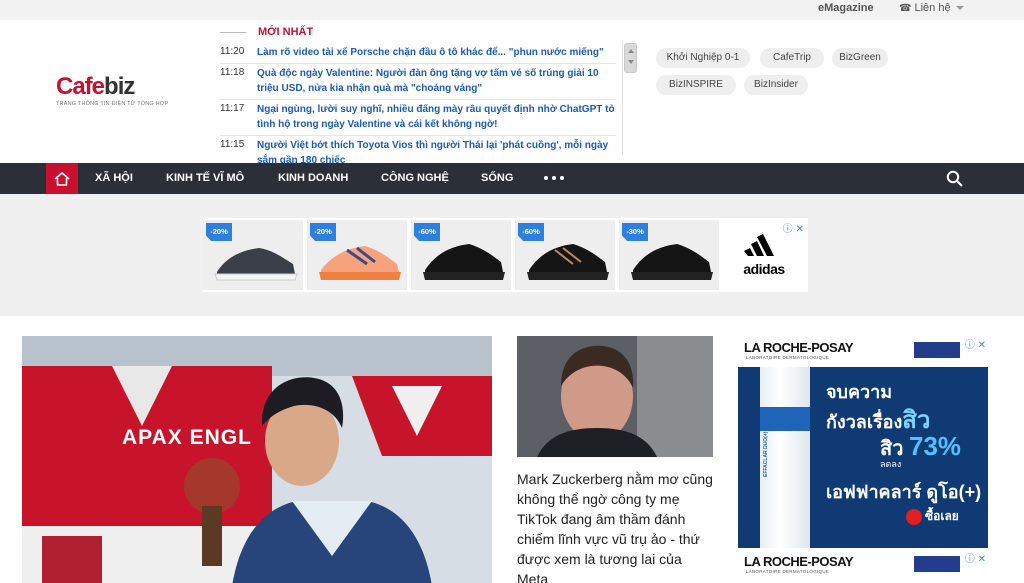  Describe the element at coordinates (629, 98) in the screenshot. I see `news-scrollbar` at that location.